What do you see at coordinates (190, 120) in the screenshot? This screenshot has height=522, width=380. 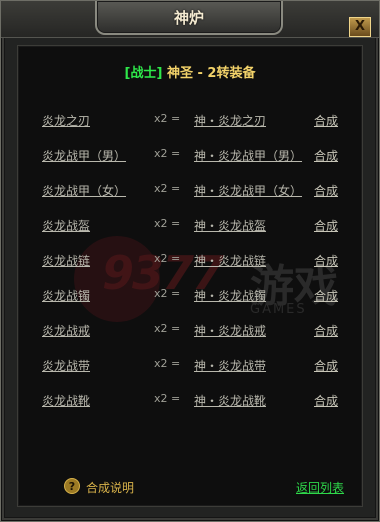 I see `recipe-row: 炎龙之刃 x2 = 神・炎龙之刃 合成` at bounding box center [190, 120].